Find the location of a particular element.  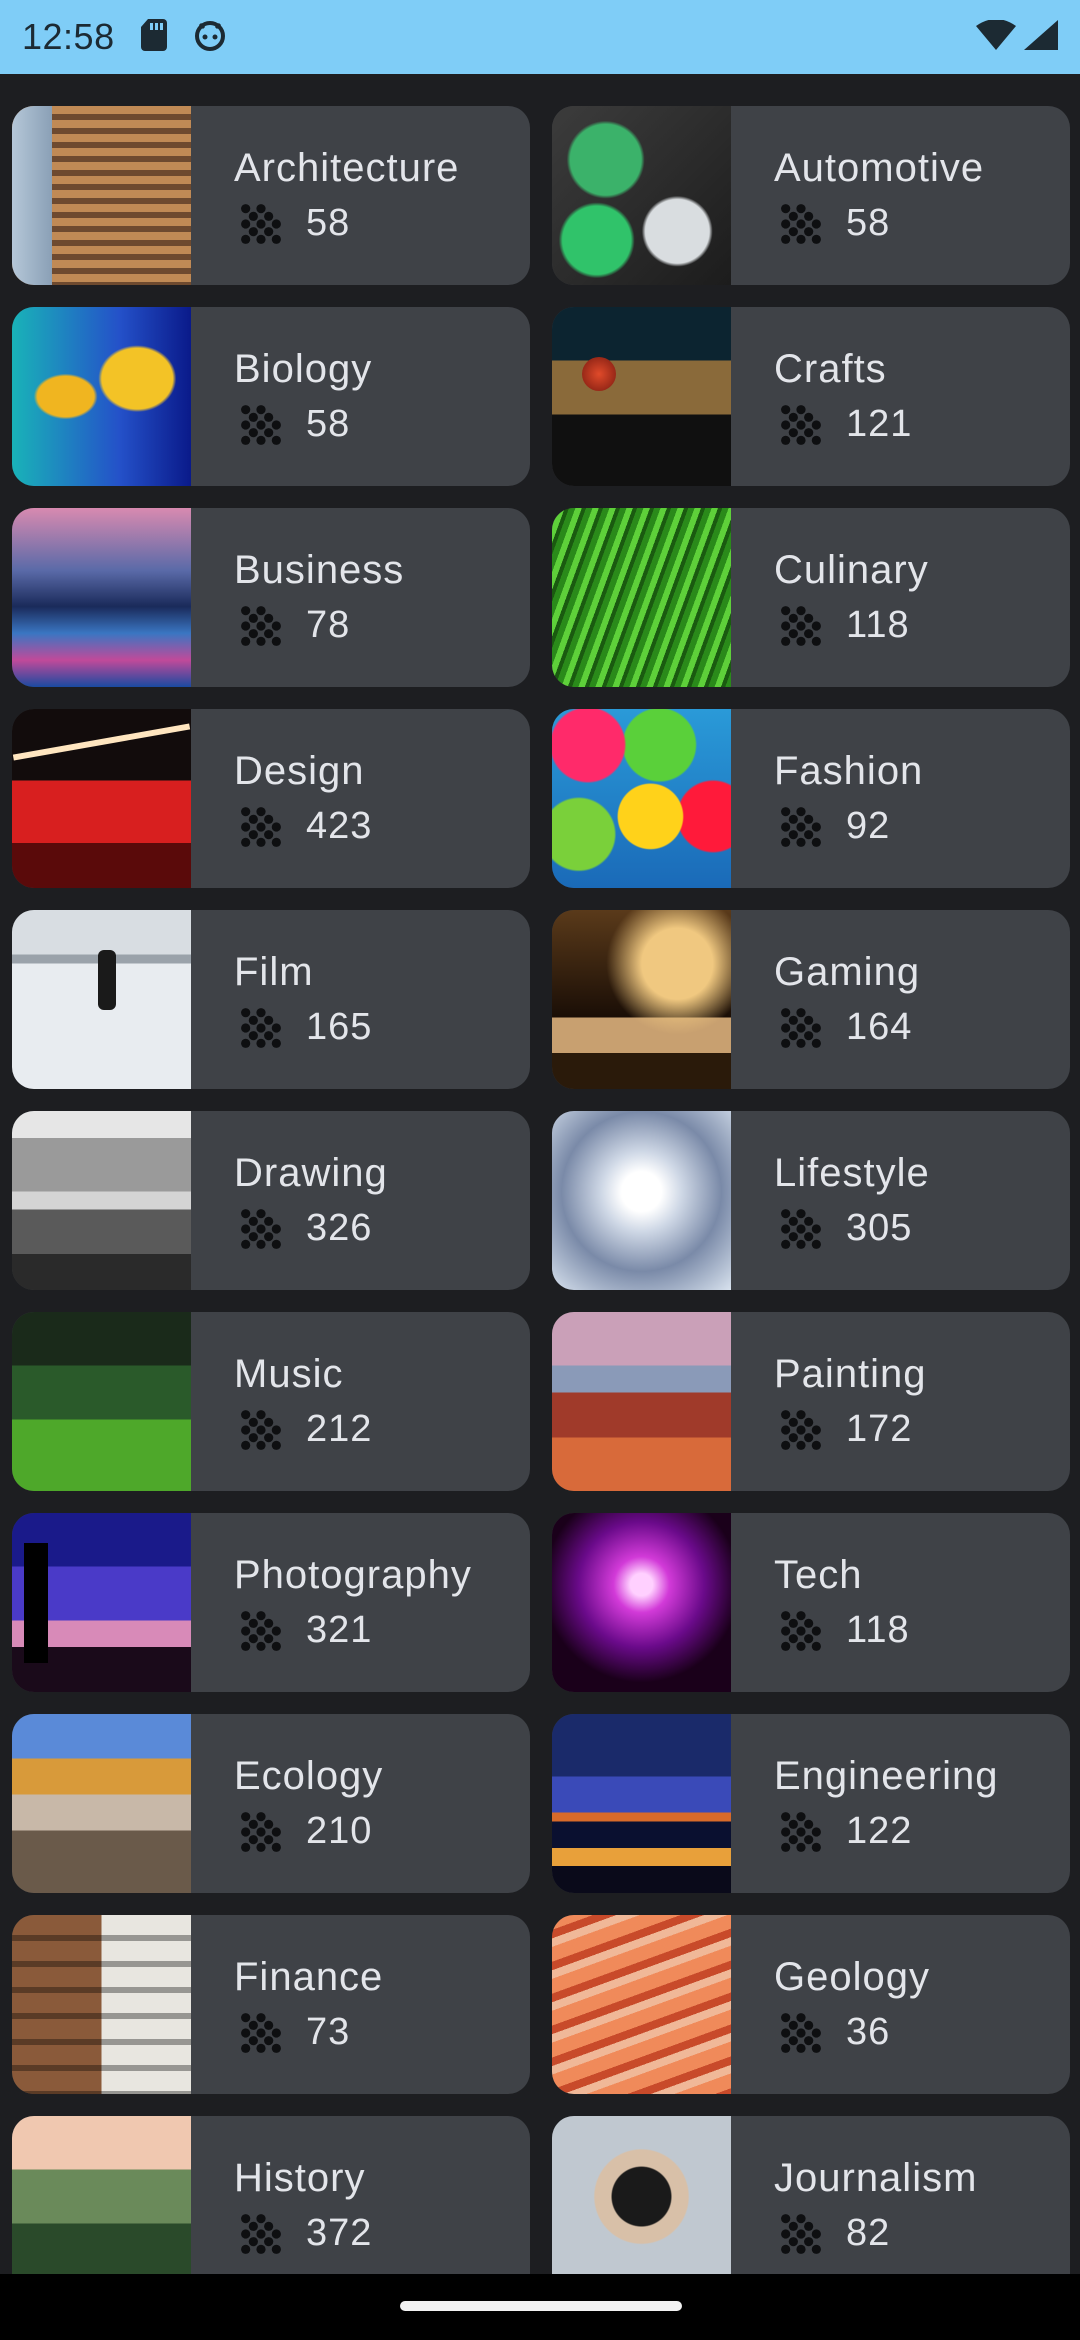

category-title: Gaming is located at coordinates (847, 971).